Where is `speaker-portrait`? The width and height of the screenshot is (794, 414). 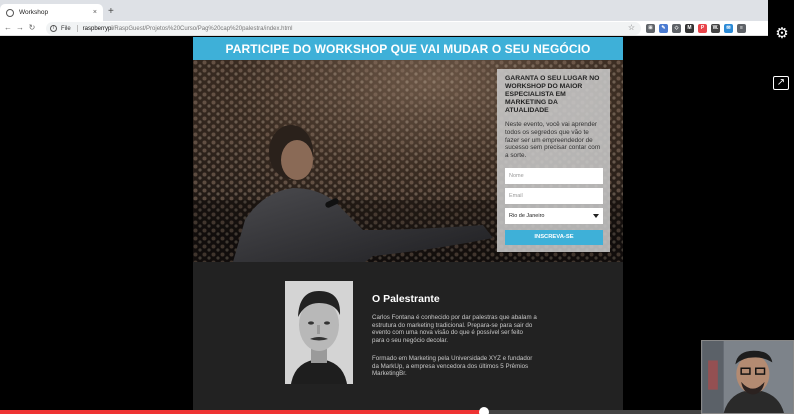
speaker-portrait is located at coordinates (319, 332).